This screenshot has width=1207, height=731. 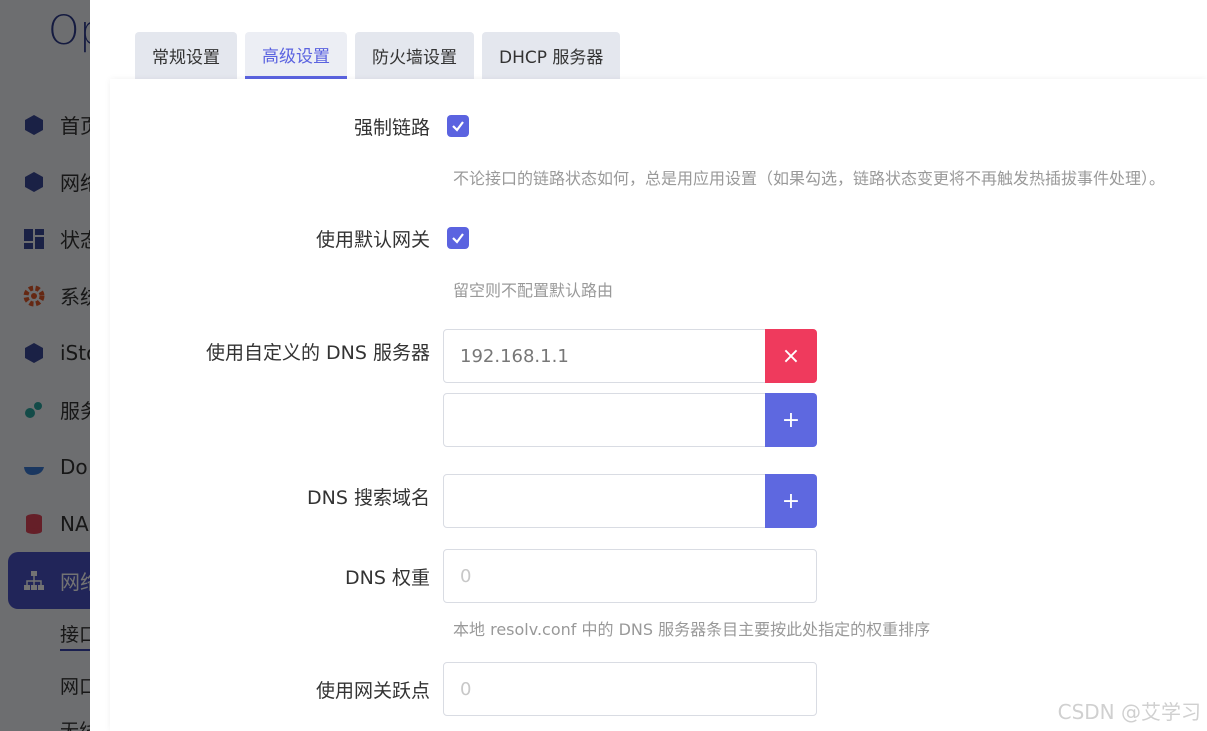 What do you see at coordinates (372, 240) in the screenshot?
I see `default-gateway-label: 使用默认网关` at bounding box center [372, 240].